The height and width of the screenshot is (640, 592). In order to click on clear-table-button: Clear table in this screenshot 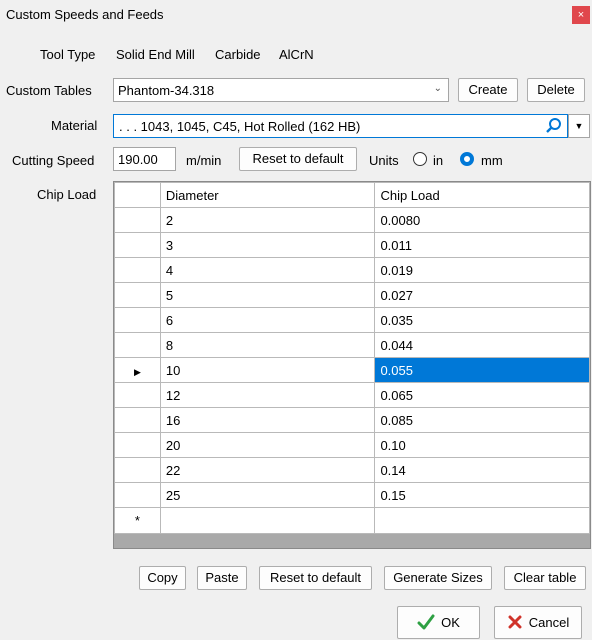, I will do `click(545, 578)`.